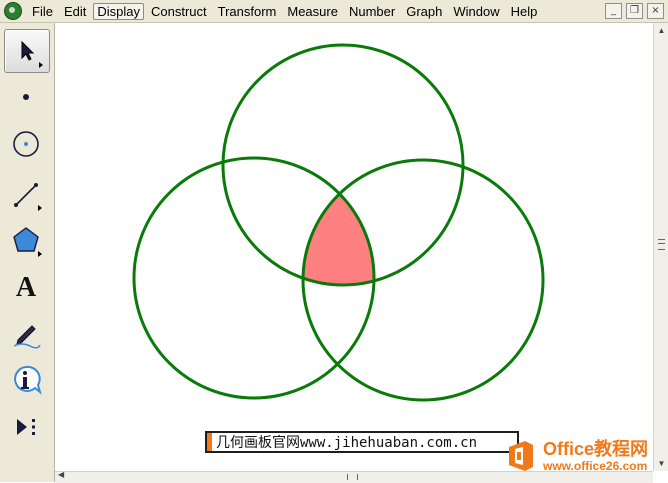  I want to click on custom-tool, so click(26, 427).